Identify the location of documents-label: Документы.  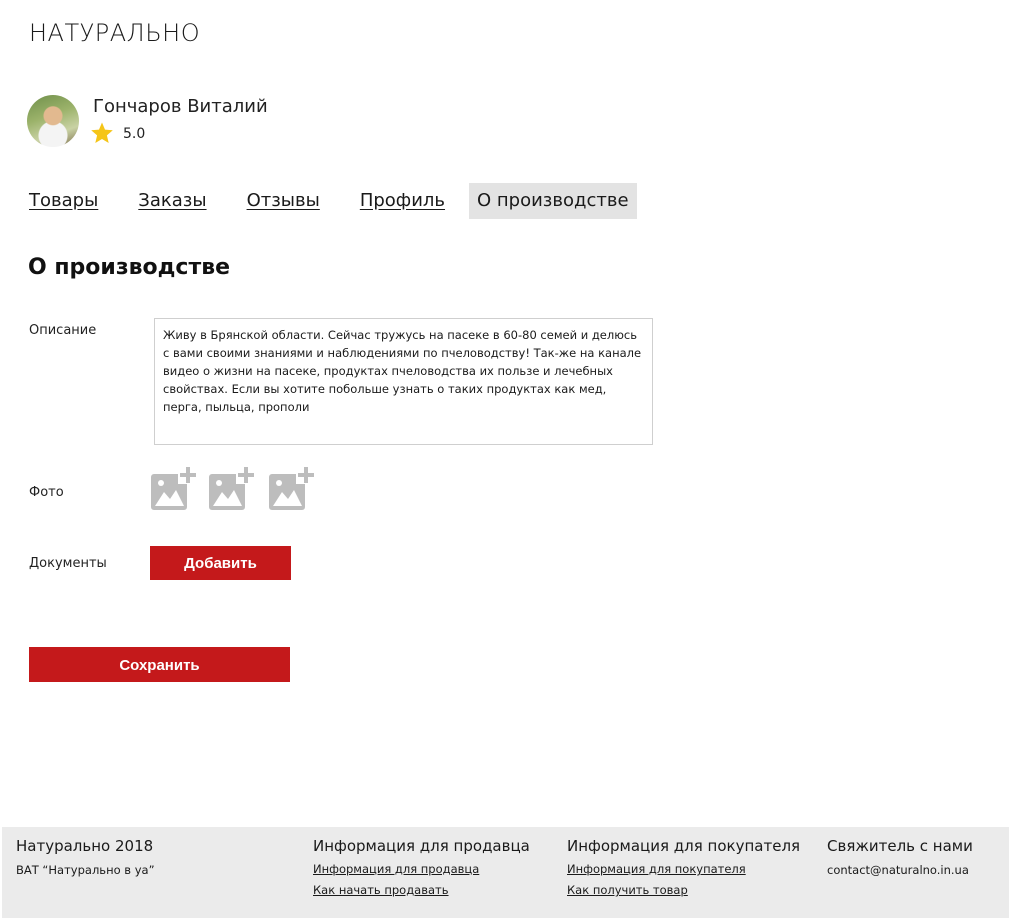
(68, 563).